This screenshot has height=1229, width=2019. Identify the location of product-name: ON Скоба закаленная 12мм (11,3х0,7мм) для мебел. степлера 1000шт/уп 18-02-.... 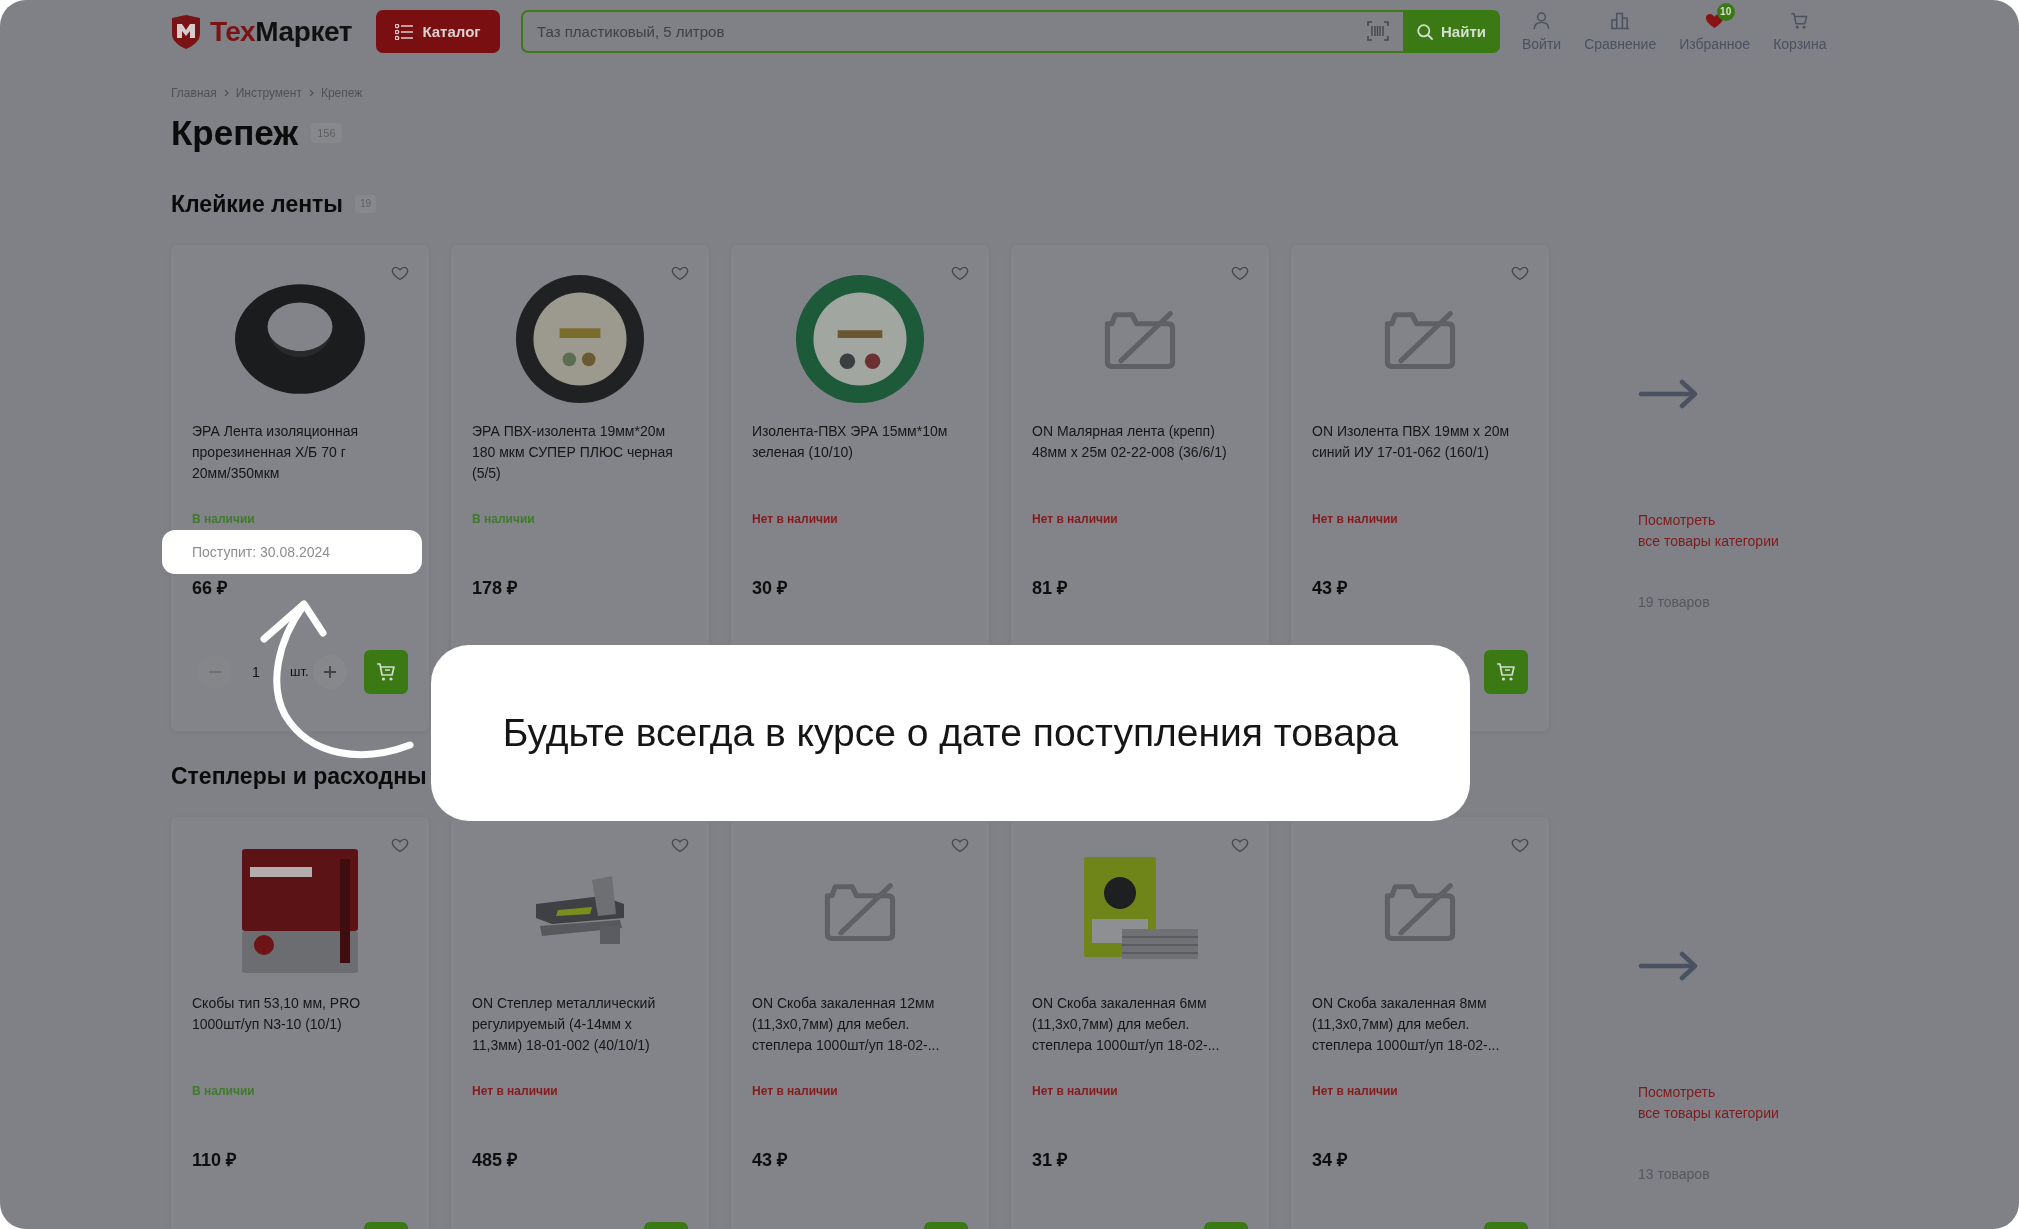
(857, 1024).